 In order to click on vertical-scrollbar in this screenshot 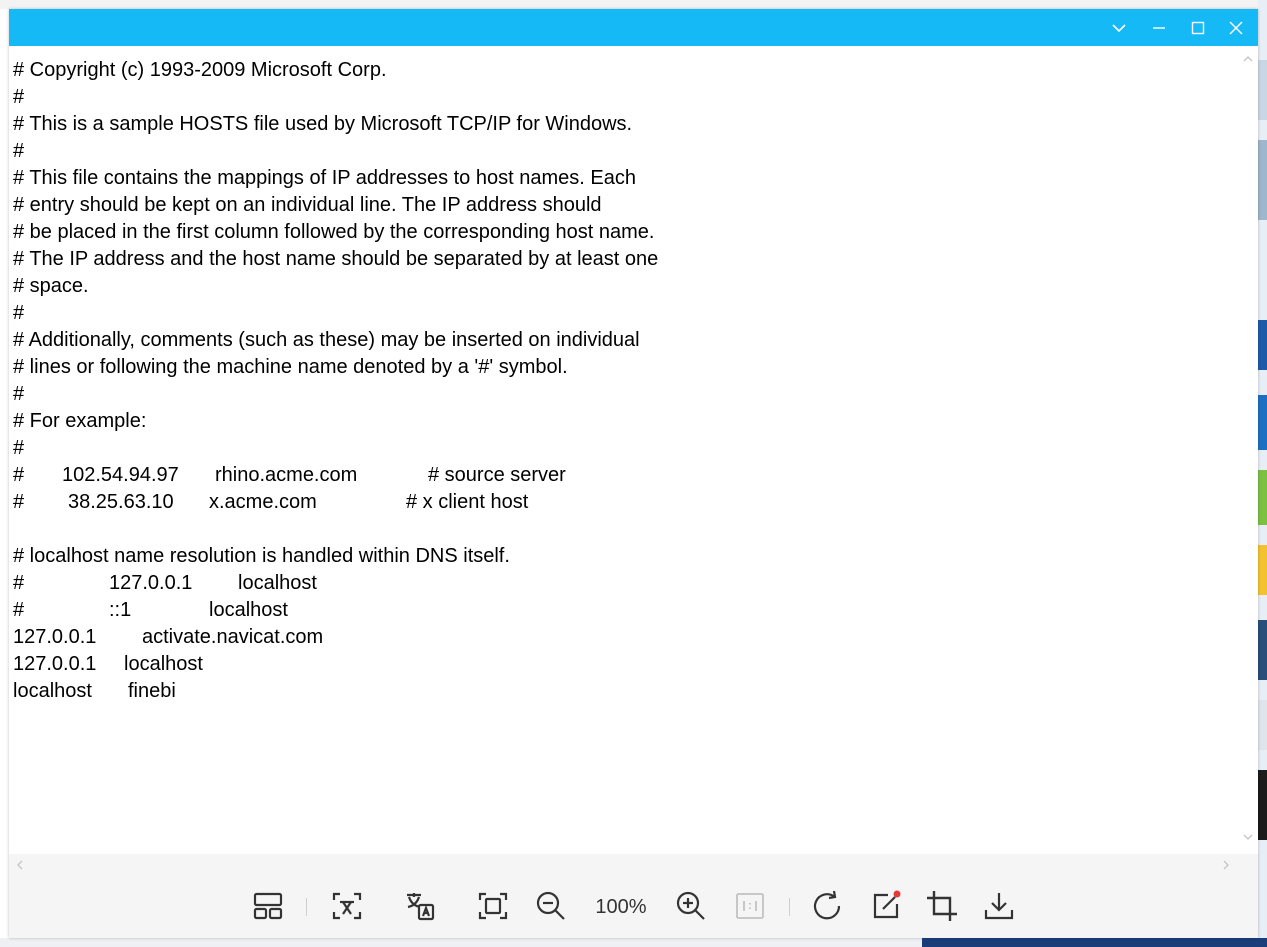, I will do `click(1248, 450)`.